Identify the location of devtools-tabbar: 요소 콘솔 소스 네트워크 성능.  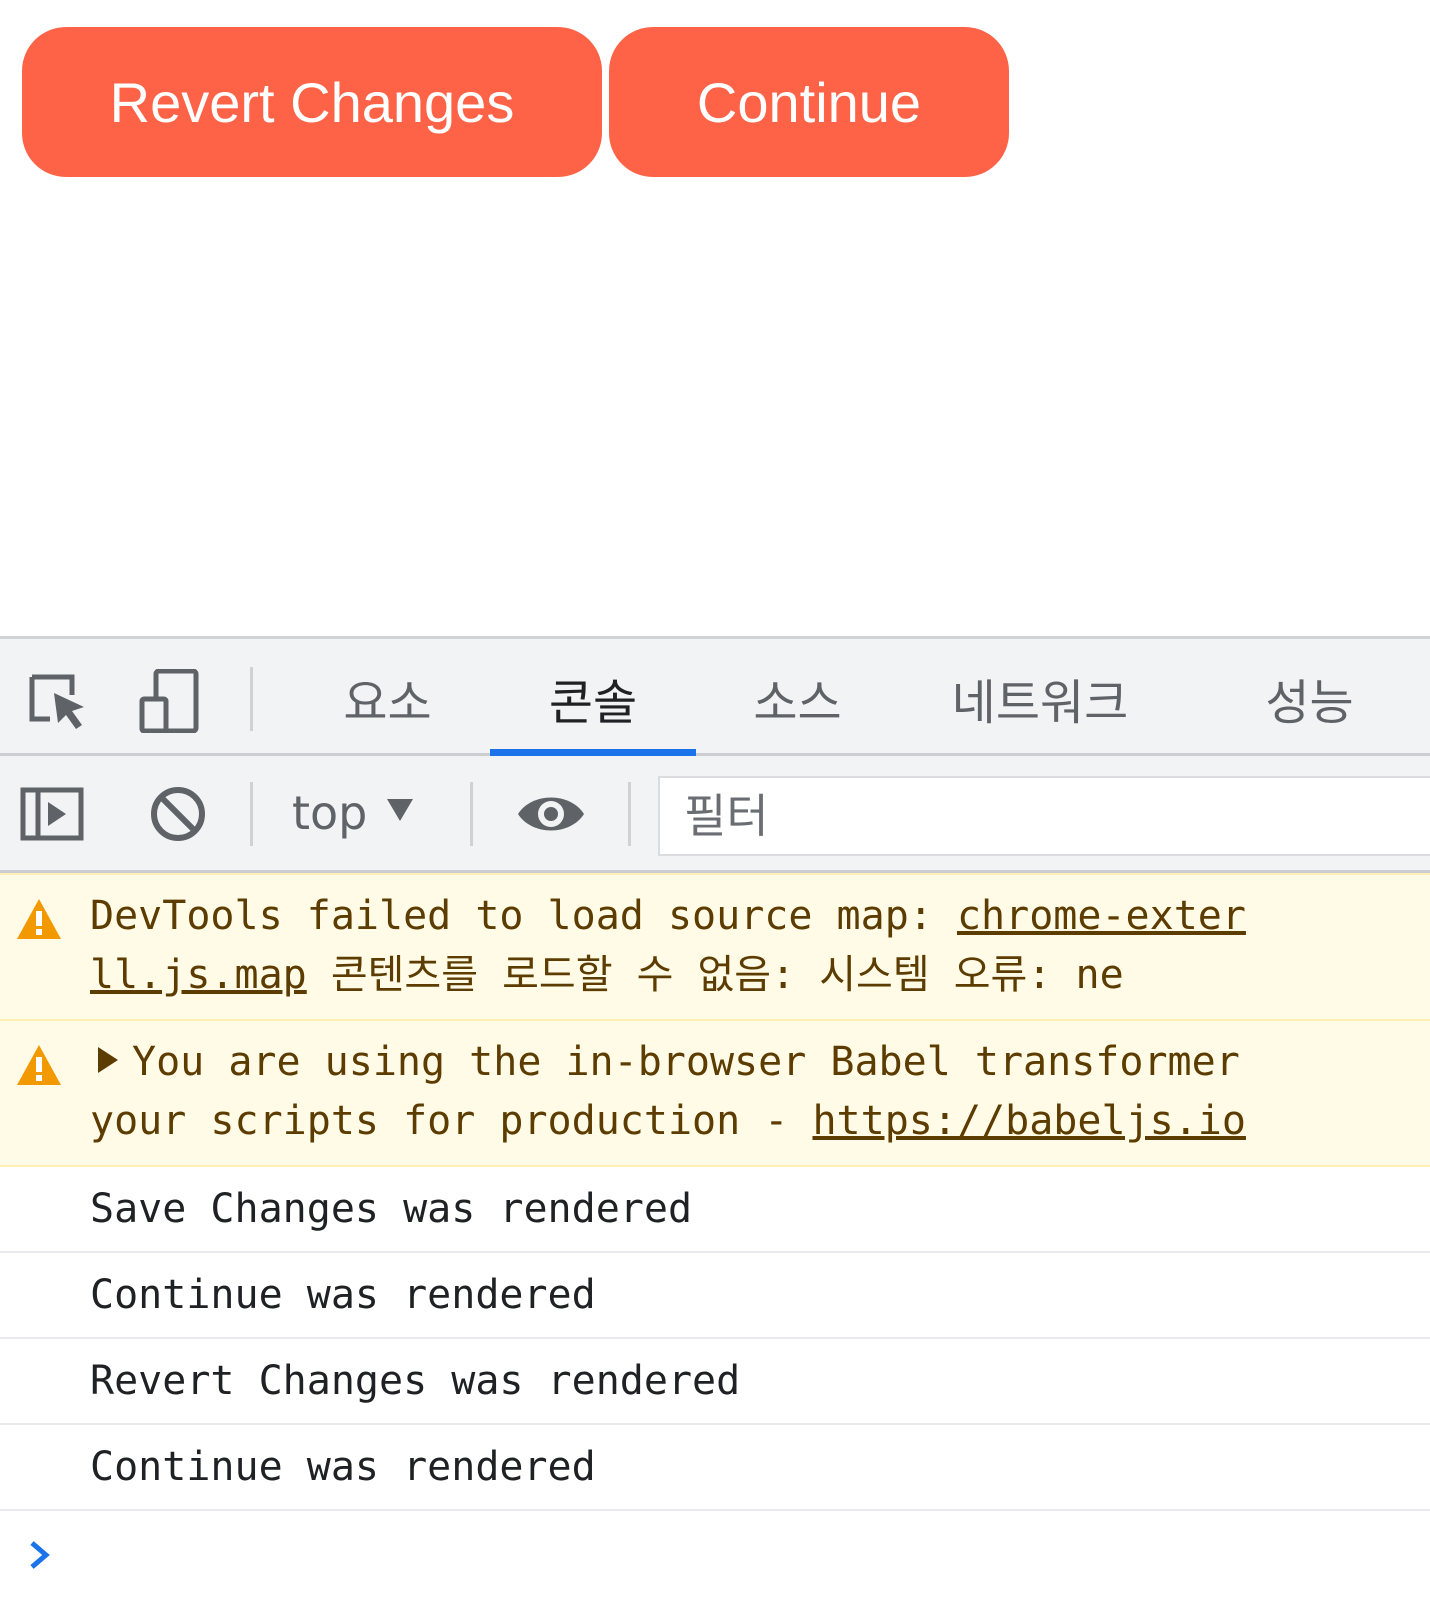
(715, 696).